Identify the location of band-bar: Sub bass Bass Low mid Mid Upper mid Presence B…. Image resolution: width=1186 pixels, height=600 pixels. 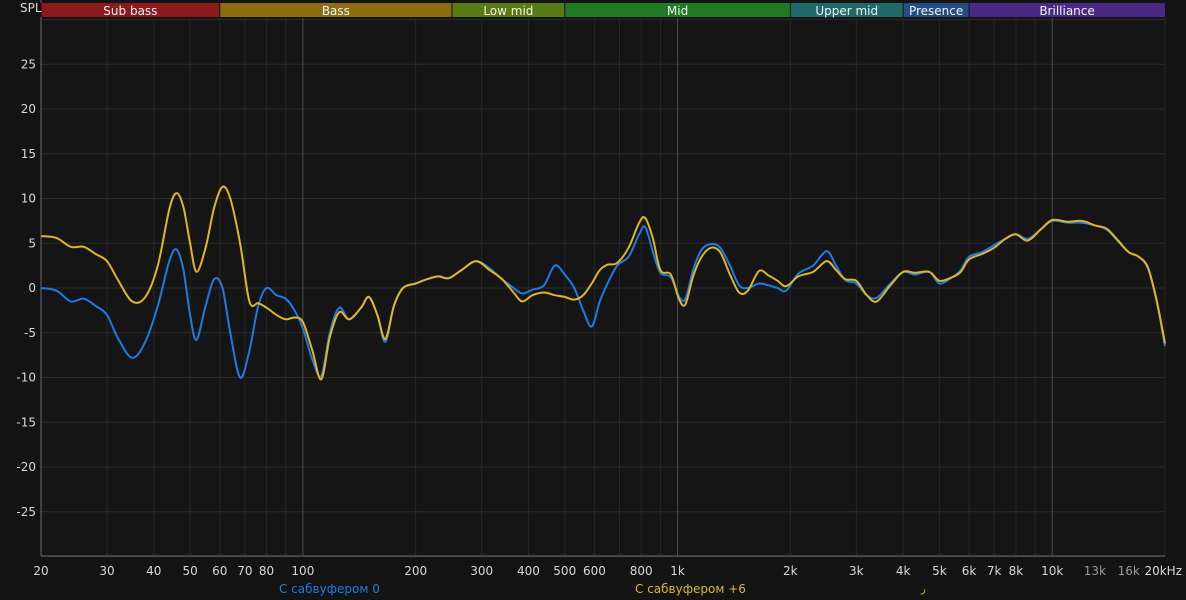
(602, 10).